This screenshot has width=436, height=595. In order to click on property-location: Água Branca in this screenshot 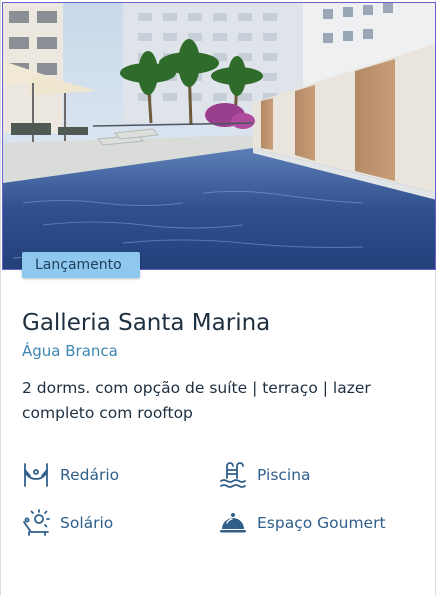, I will do `click(70, 351)`.